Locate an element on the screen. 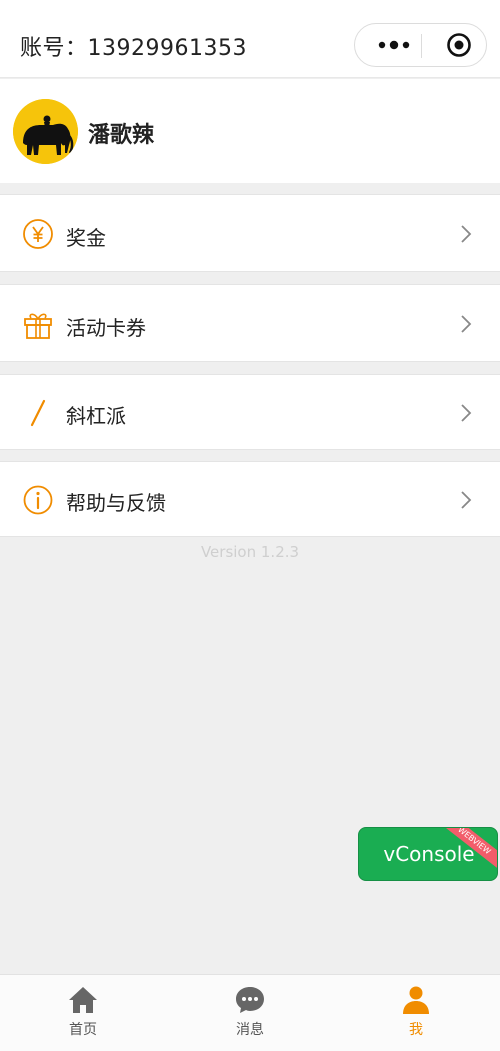 This screenshot has width=500, height=1051. tab-messages: 消息 is located at coordinates (250, 1013).